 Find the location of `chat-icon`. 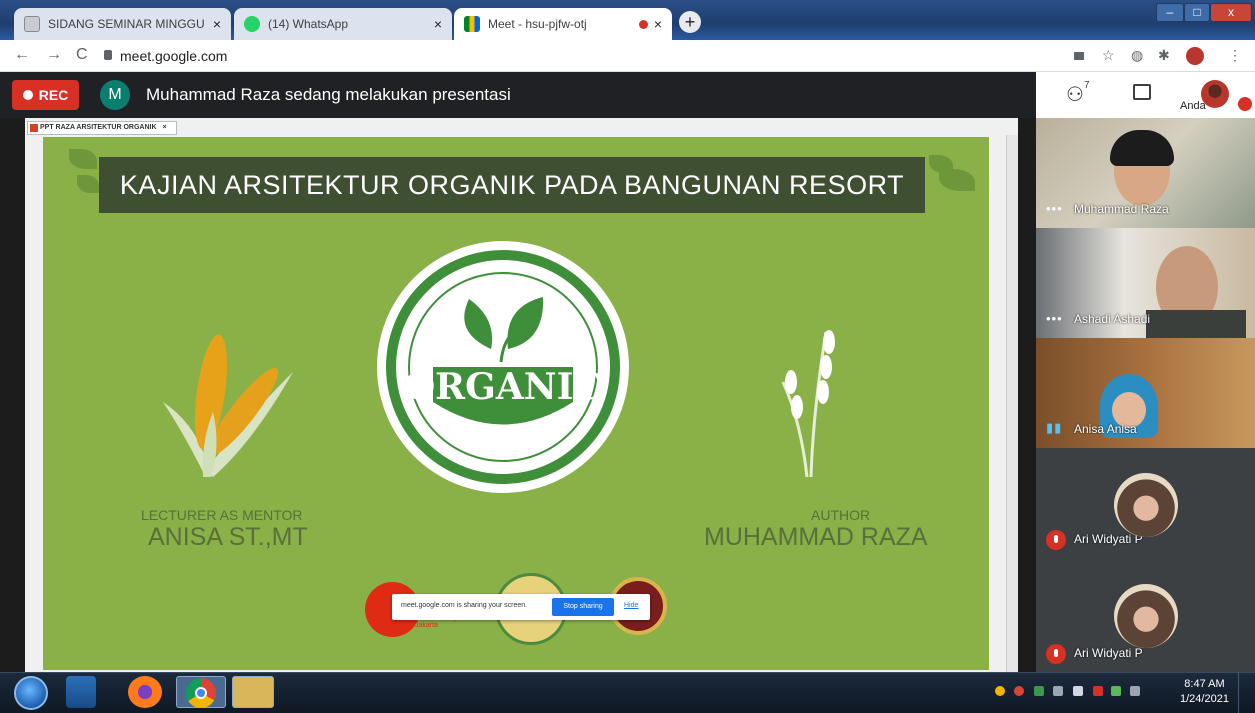

chat-icon is located at coordinates (1142, 92).